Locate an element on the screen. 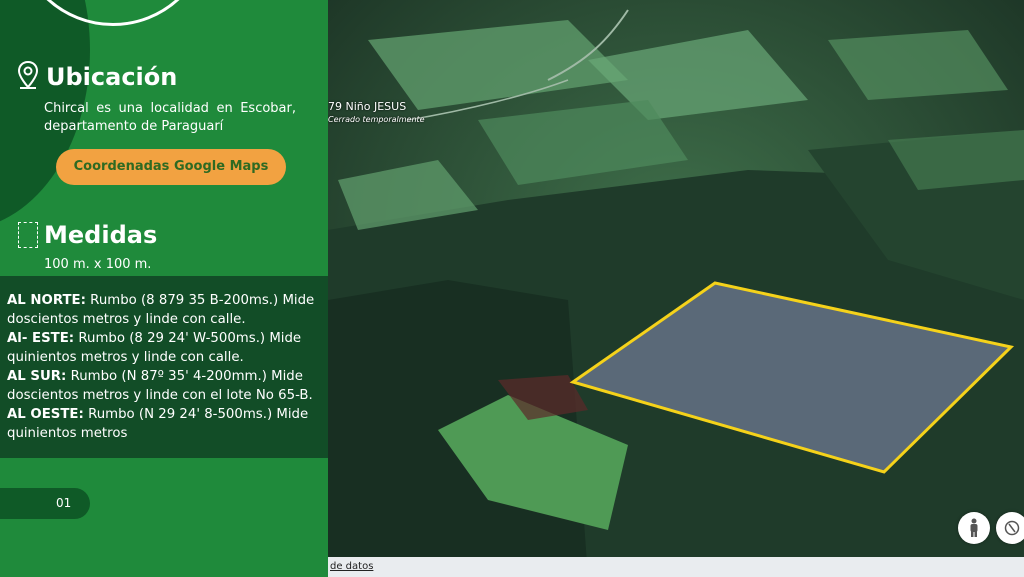 The width and height of the screenshot is (1024, 577). ubicacion-title: Ubicación is located at coordinates (112, 77).